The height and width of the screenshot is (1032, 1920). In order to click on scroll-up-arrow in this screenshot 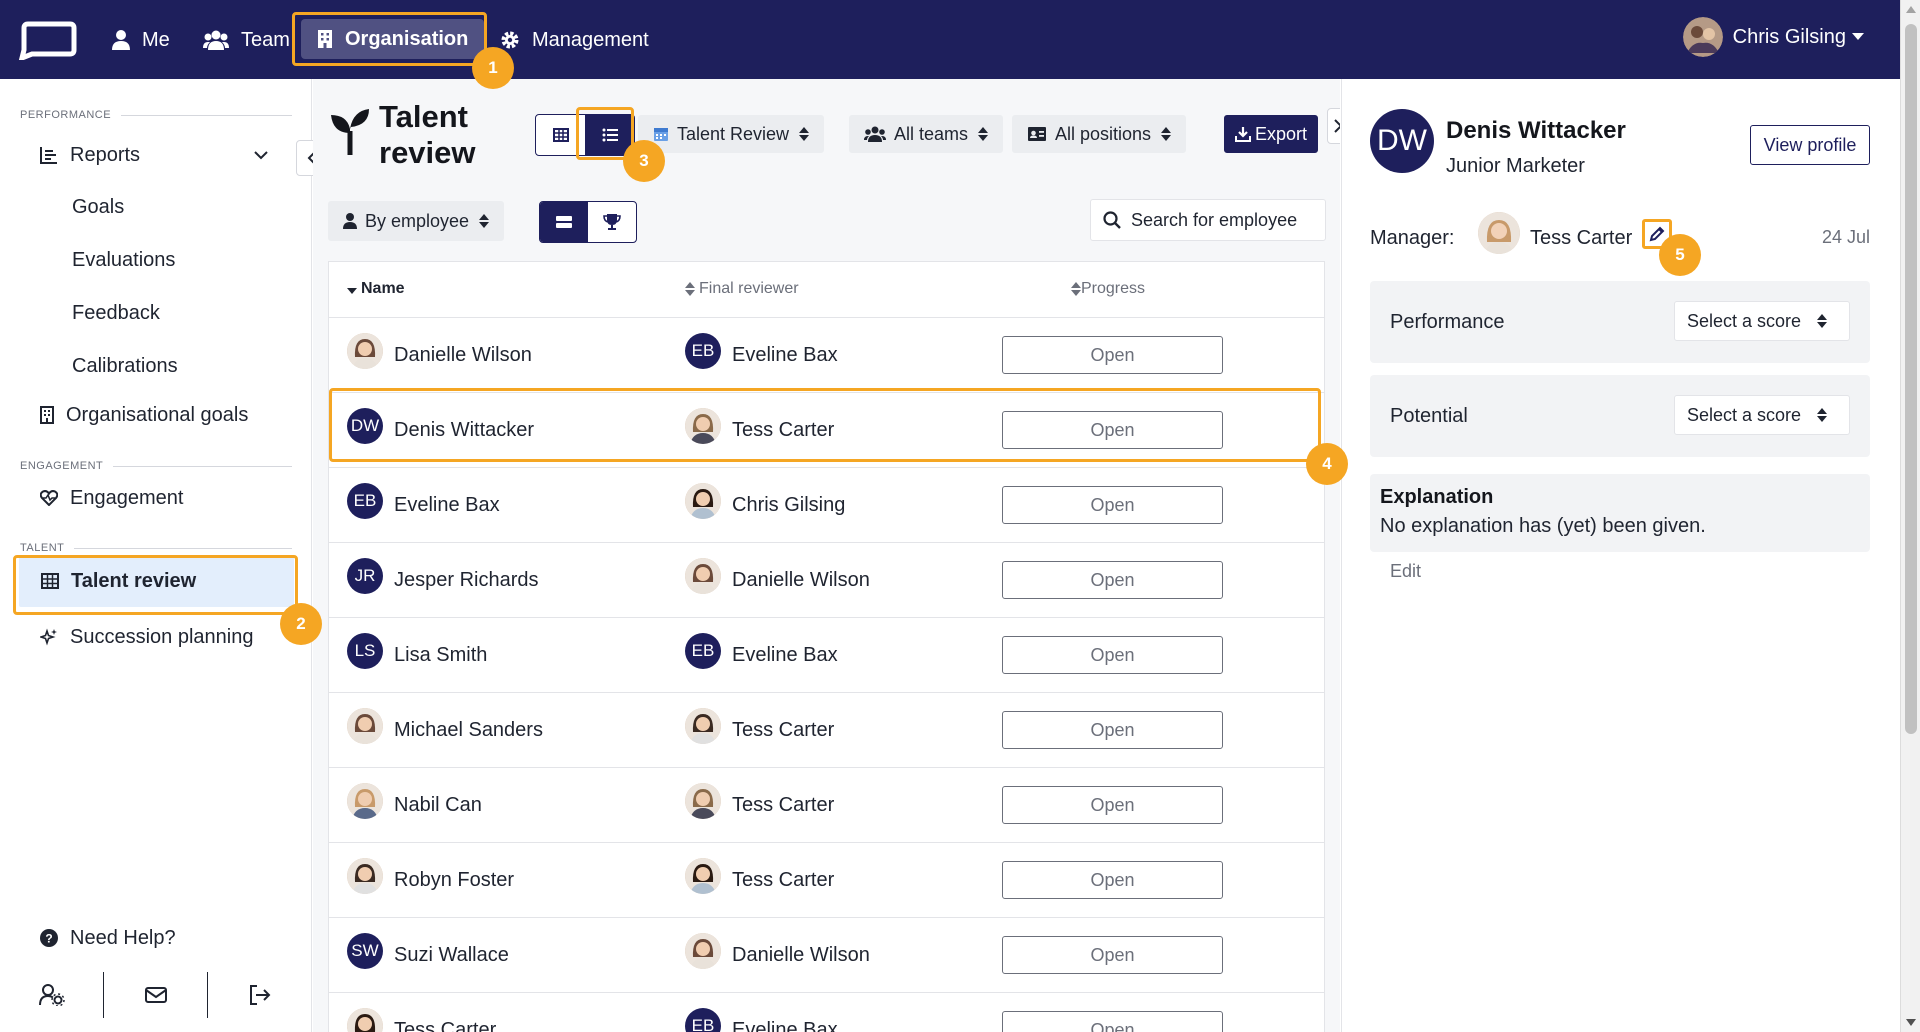, I will do `click(1911, 9)`.